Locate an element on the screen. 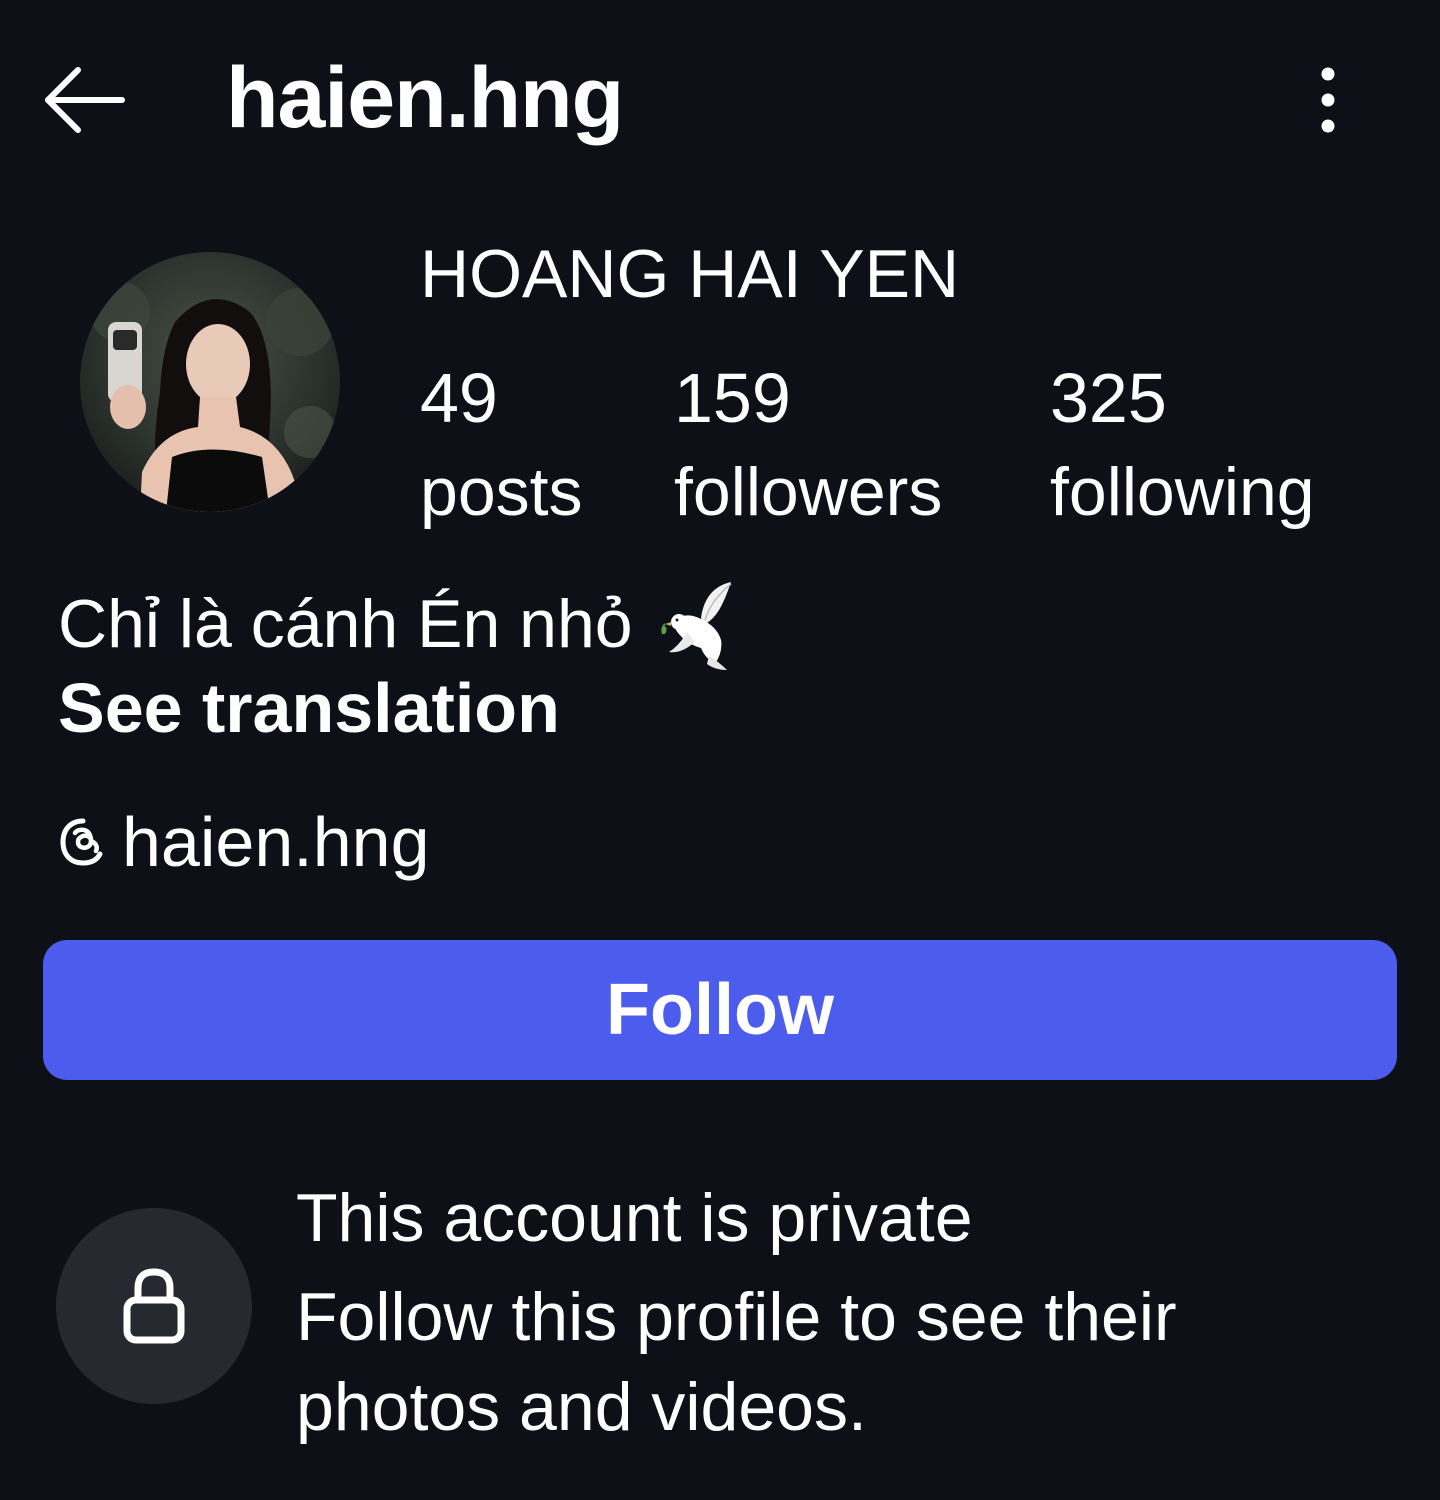 This screenshot has height=1500, width=1440. arrow-left-icon is located at coordinates (85, 100).